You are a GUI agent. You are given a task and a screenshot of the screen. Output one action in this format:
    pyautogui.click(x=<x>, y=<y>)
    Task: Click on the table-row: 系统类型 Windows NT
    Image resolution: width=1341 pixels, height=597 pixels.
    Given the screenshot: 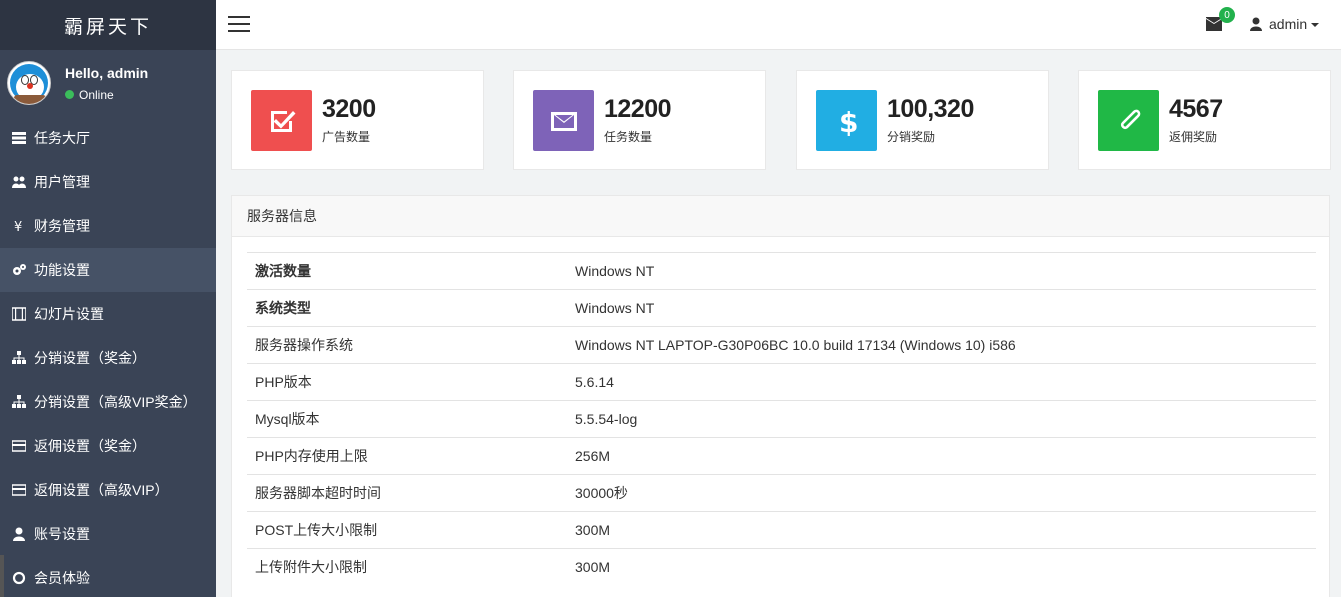 What is the action you would take?
    pyautogui.click(x=781, y=308)
    